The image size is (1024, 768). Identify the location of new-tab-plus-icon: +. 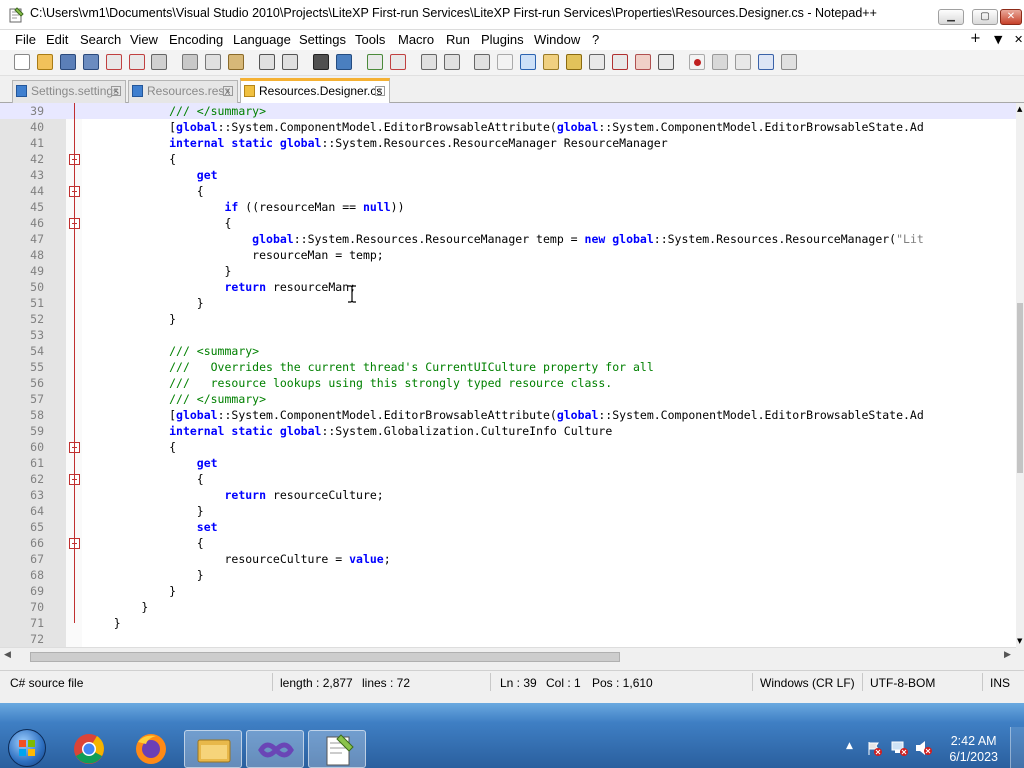
(975, 38).